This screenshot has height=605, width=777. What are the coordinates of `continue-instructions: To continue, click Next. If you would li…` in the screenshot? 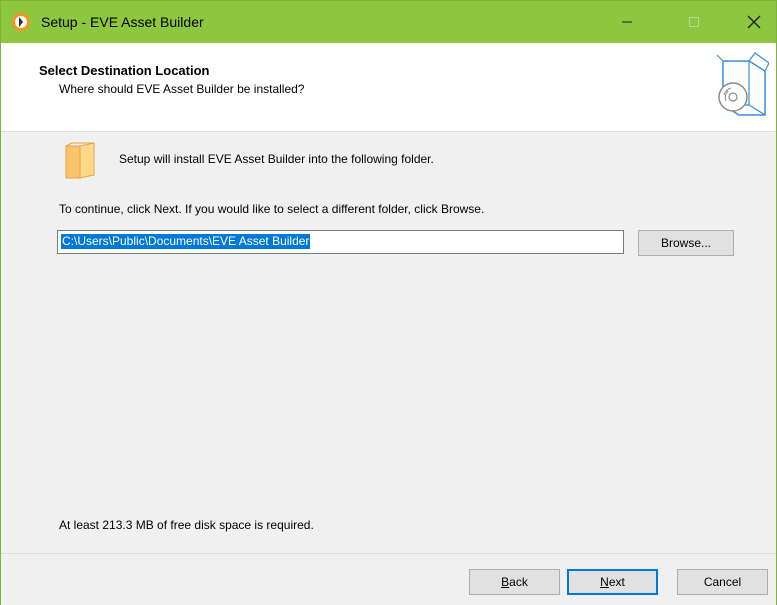 It's located at (272, 209).